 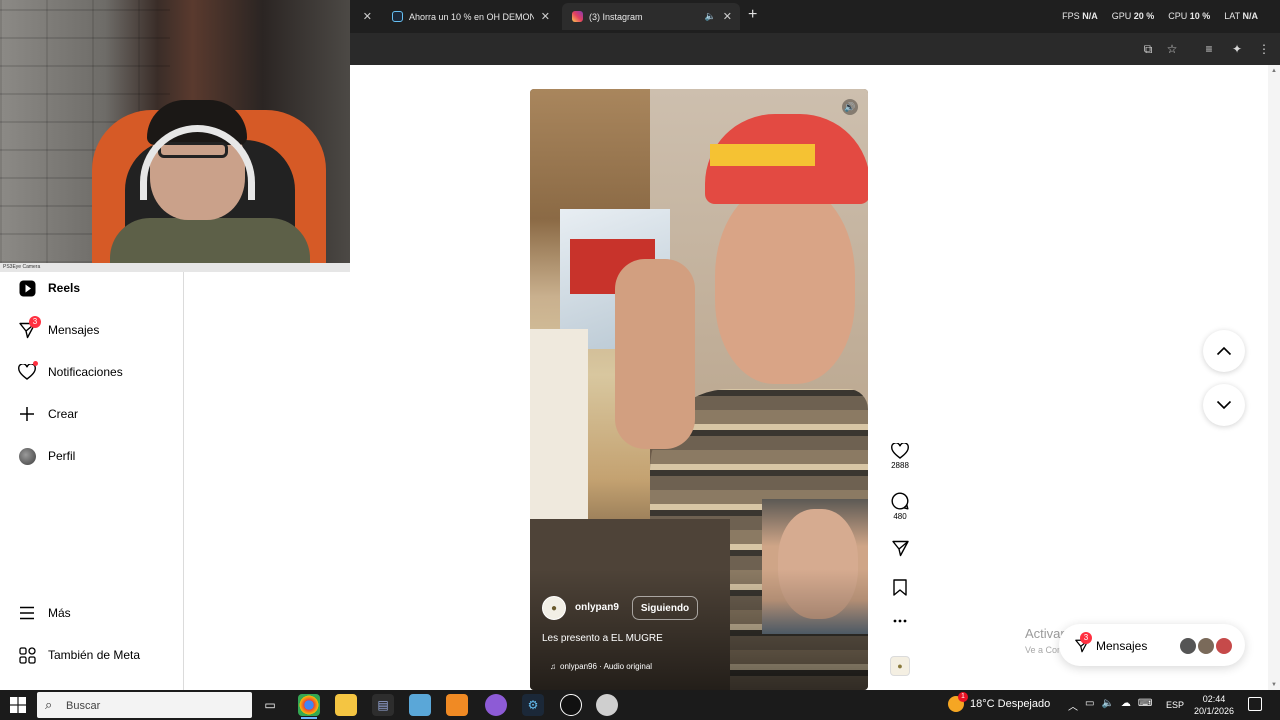 I want to click on reel-caption: Les presento a EL MUGRE, so click(x=602, y=638).